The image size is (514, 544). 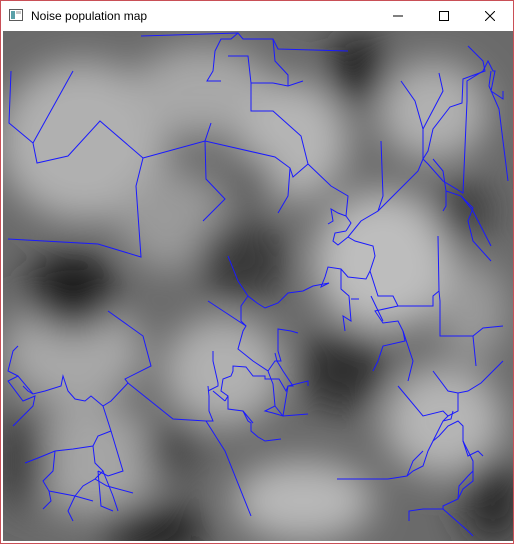 What do you see at coordinates (257, 16) in the screenshot?
I see `title-bar: Noise population map` at bounding box center [257, 16].